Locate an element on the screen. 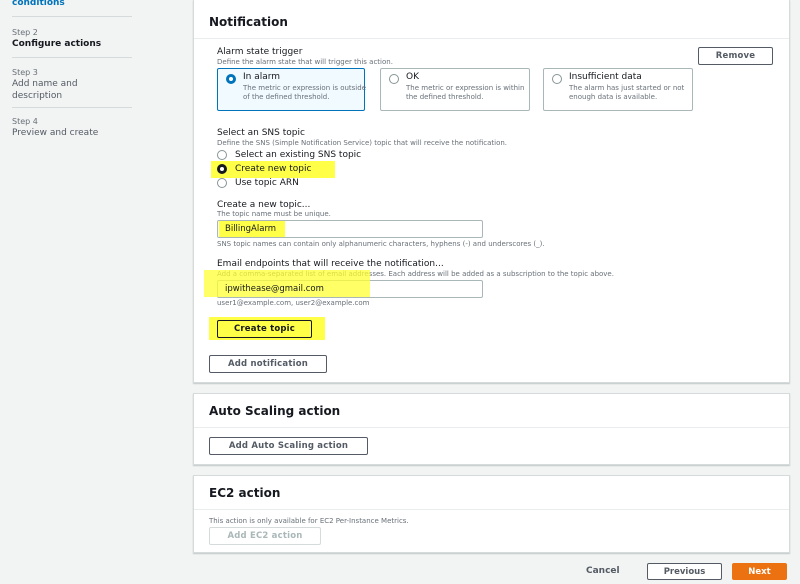 The height and width of the screenshot is (584, 800). sns-option-create-new: Create new topic is located at coordinates (264, 169).